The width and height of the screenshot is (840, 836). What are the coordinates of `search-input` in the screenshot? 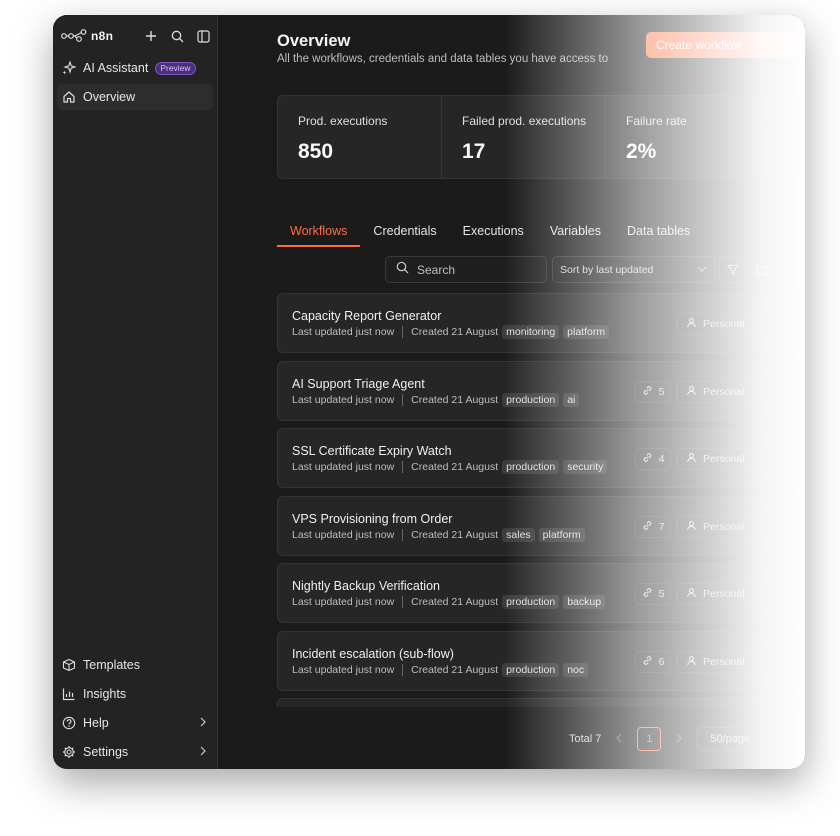 It's located at (477, 269).